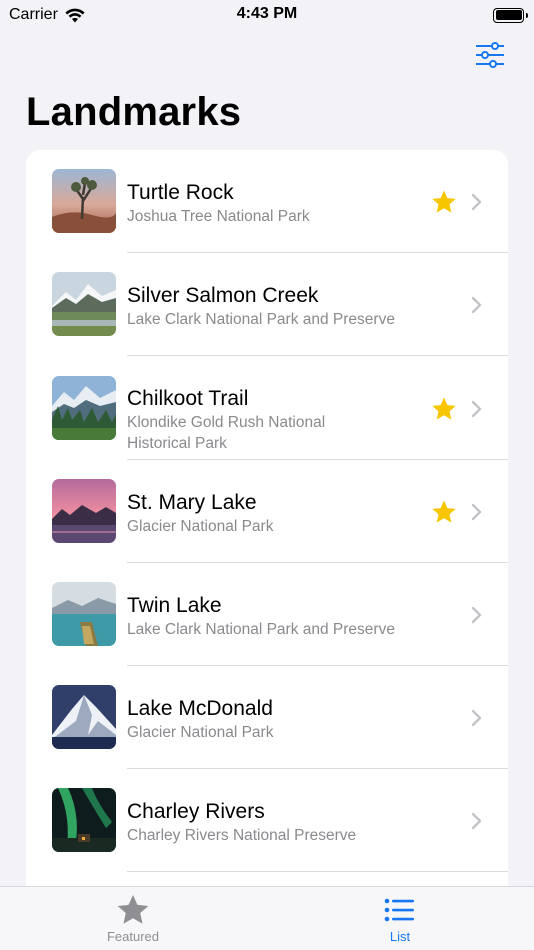  I want to click on landmark-name: Lake McDonald, so click(200, 708).